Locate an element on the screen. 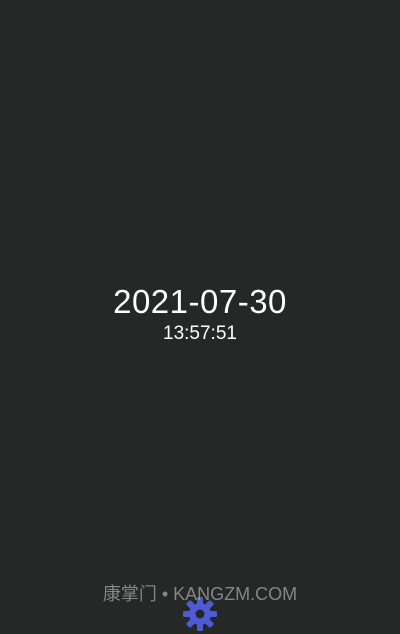 The image size is (400, 634). gear-icon is located at coordinates (200, 614).